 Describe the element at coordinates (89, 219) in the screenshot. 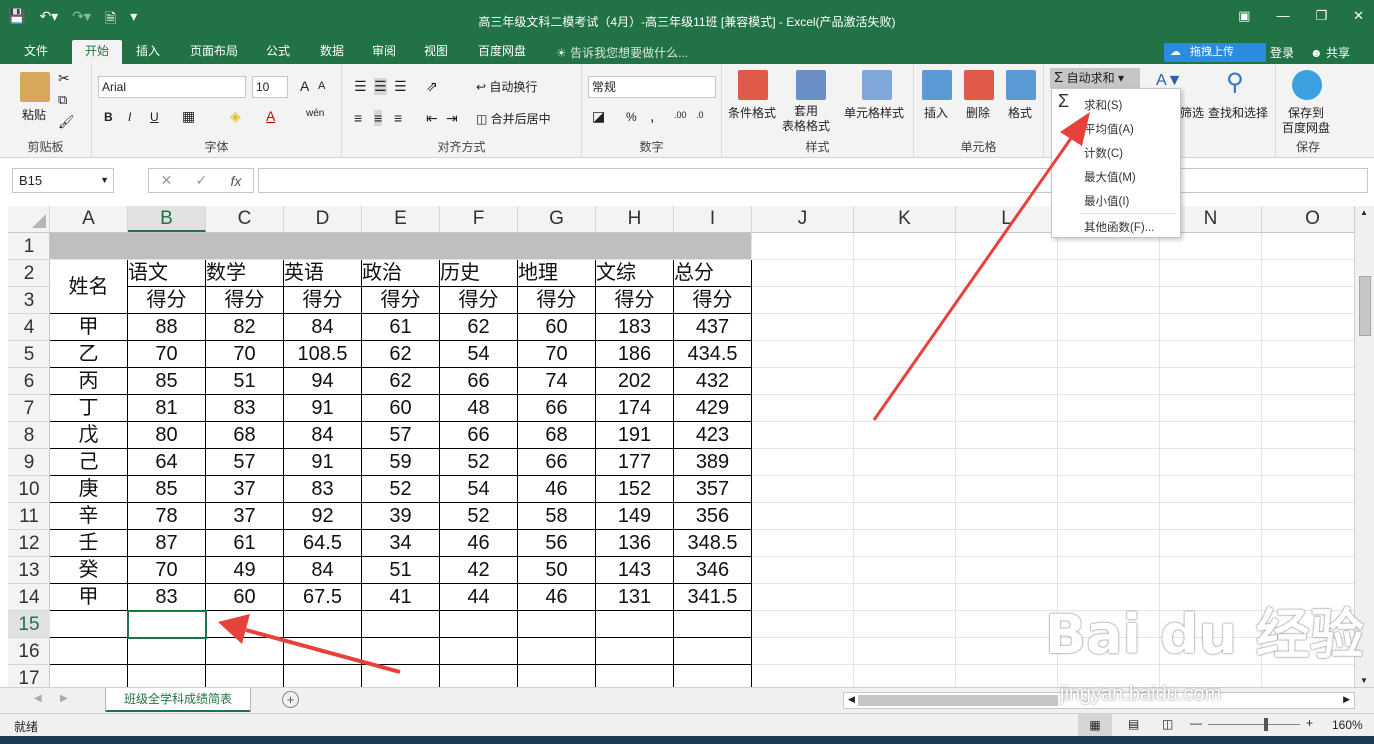

I see `column-header-a: A` at that location.